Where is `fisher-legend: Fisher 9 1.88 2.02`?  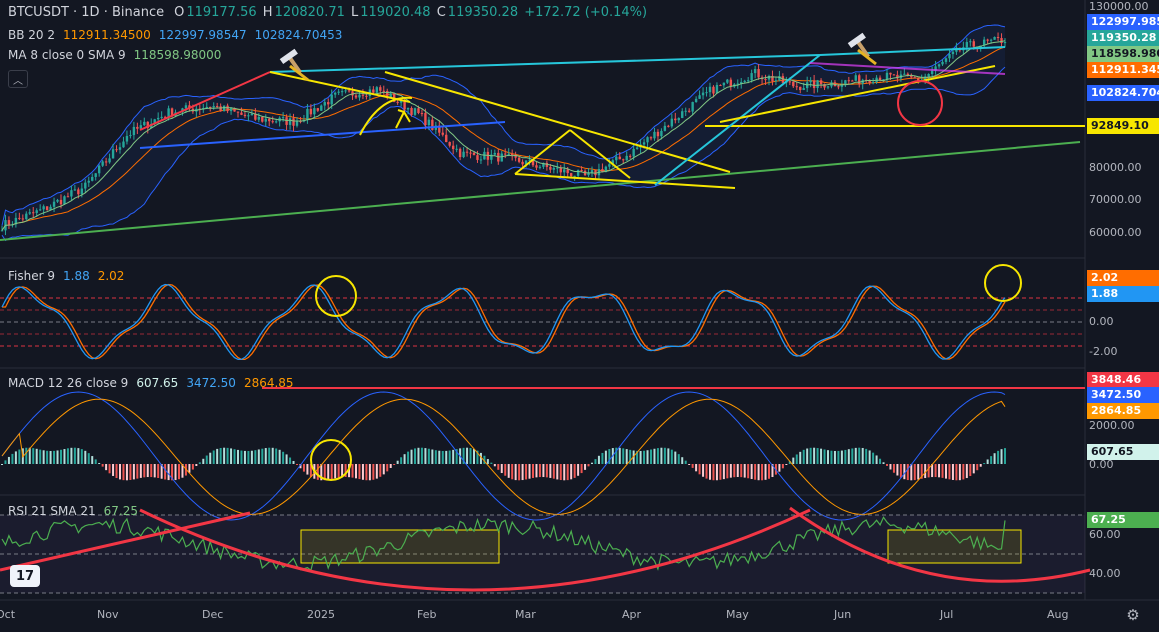 fisher-legend: Fisher 9 1.88 2.02 is located at coordinates (66, 276).